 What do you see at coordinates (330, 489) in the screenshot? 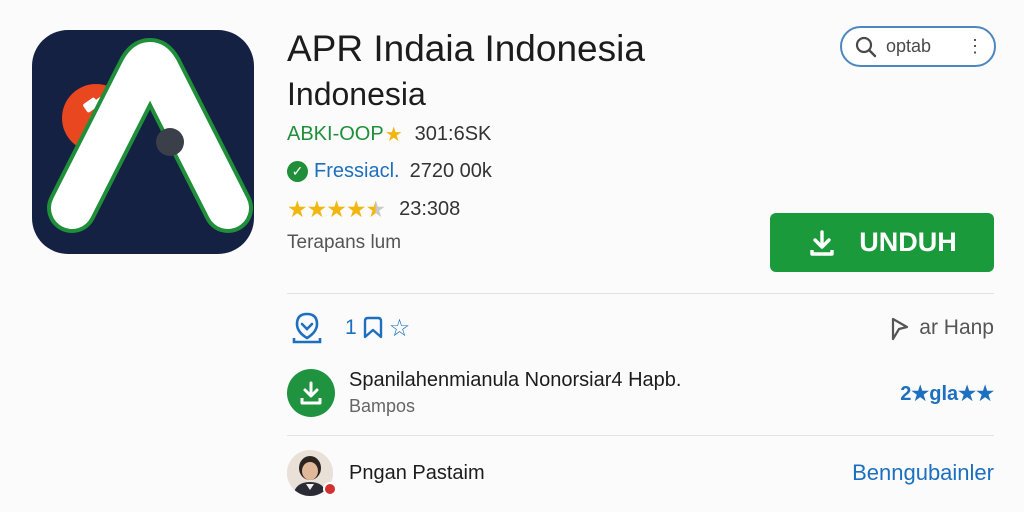
I see `notification-badge` at bounding box center [330, 489].